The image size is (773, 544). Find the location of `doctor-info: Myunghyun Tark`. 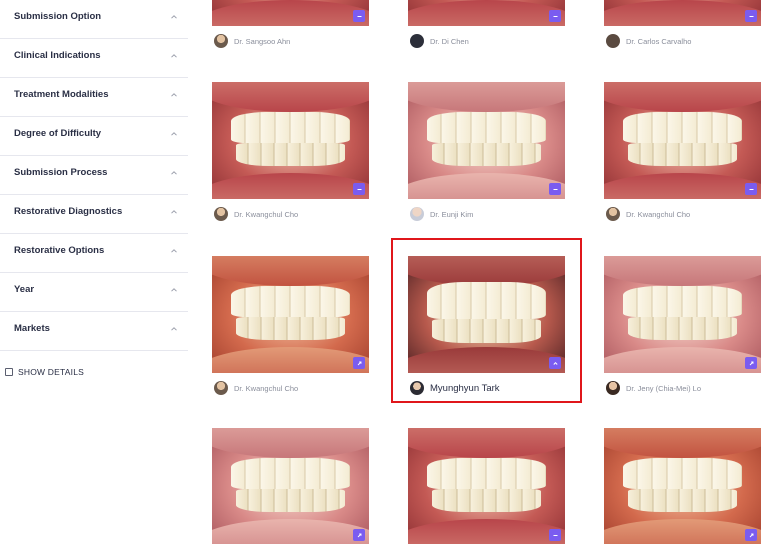

doctor-info: Myunghyun Tark is located at coordinates (455, 388).